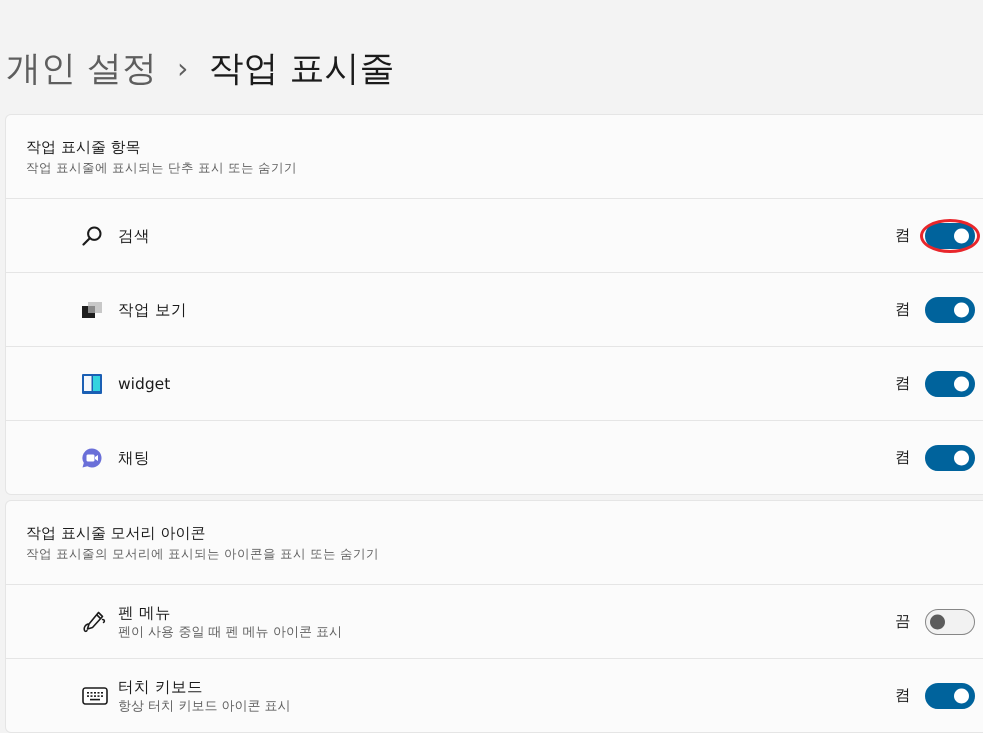  What do you see at coordinates (152, 310) in the screenshot?
I see `setting-label: 작업 보기` at bounding box center [152, 310].